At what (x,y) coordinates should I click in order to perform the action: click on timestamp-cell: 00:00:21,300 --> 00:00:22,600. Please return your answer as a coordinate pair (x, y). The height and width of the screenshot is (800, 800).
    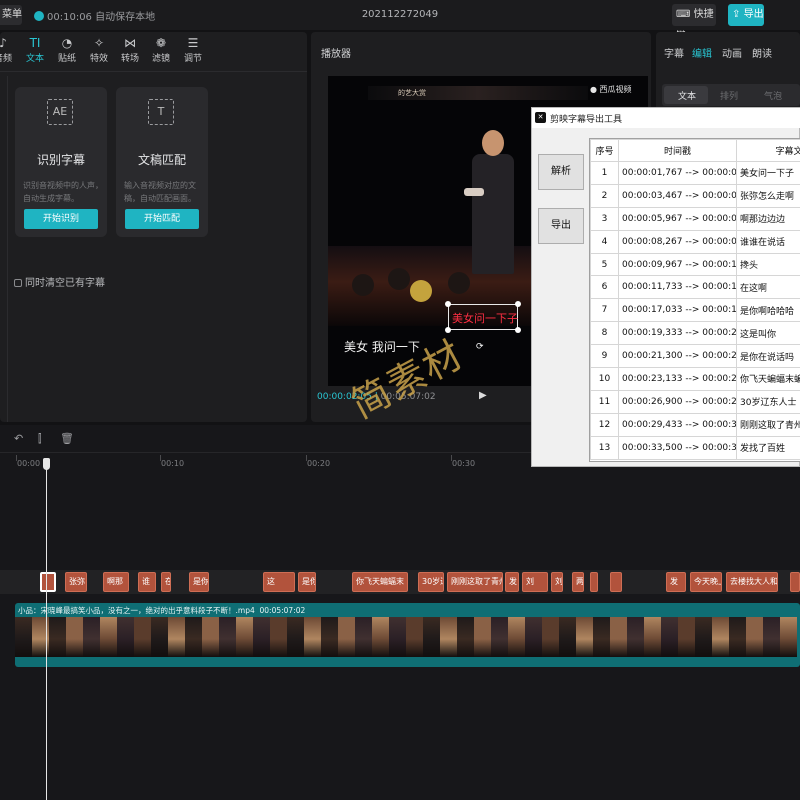
    Looking at the image, I should click on (677, 356).